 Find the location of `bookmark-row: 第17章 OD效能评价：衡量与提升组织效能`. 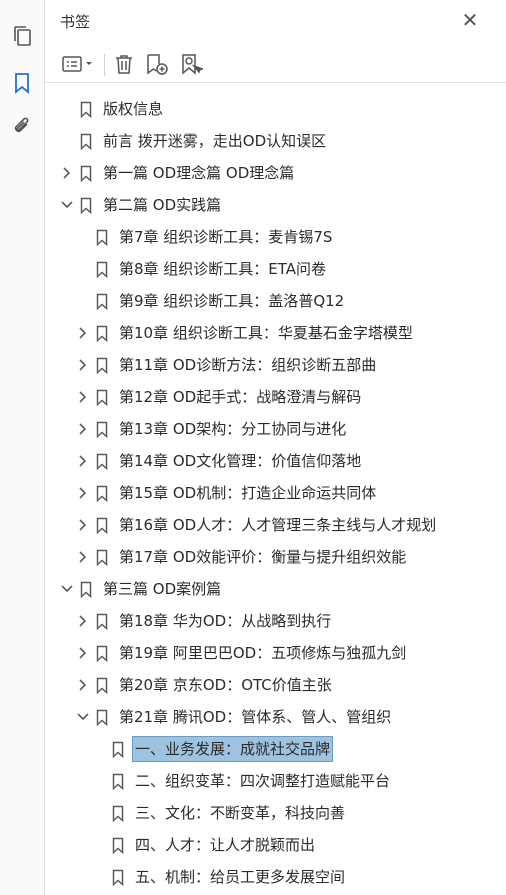

bookmark-row: 第17章 OD效能评价：衡量与提升组织效能 is located at coordinates (240, 557).